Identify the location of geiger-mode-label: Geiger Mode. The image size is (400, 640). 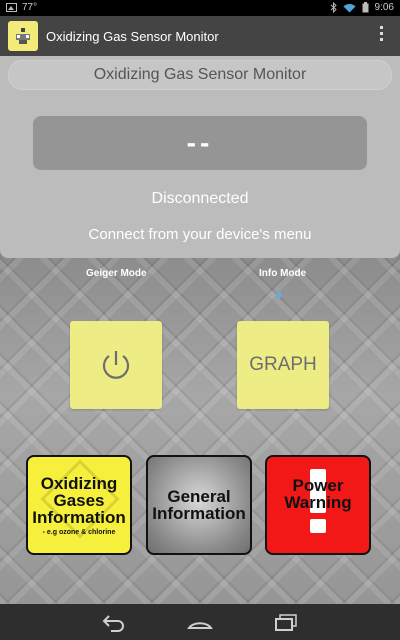
(116, 273).